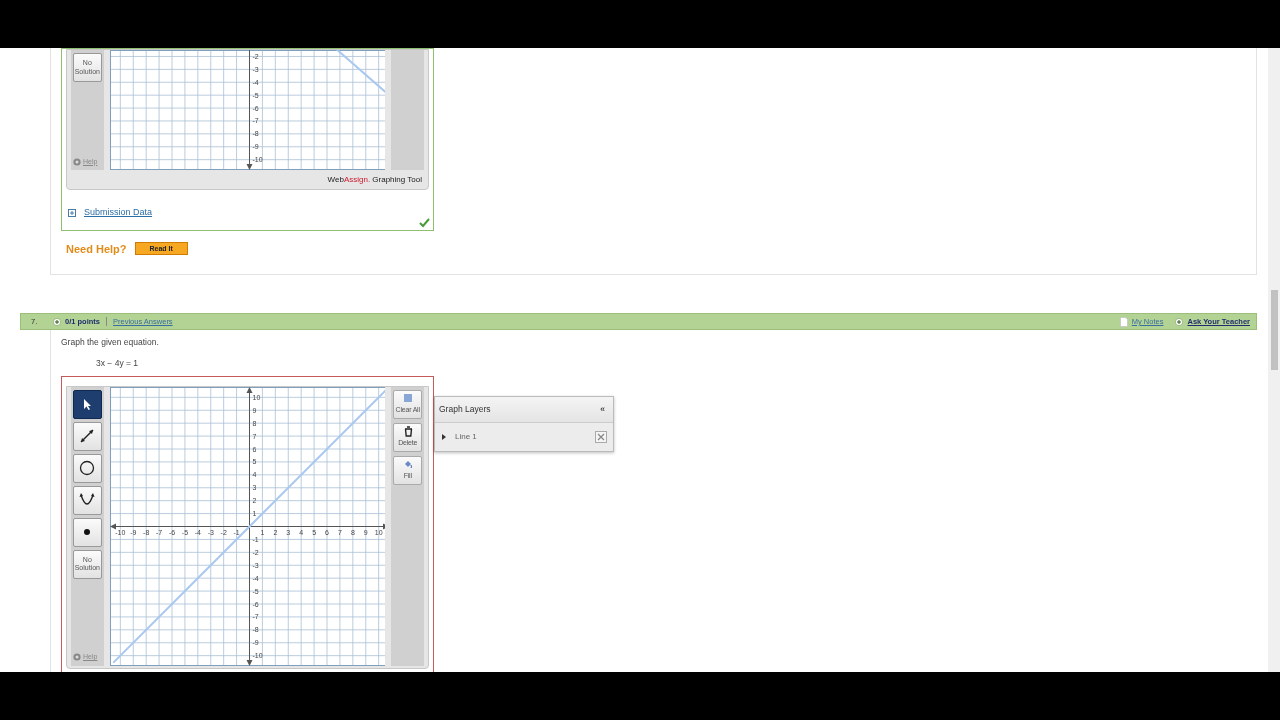 This screenshot has height=720, width=1280. I want to click on delete-layer-button, so click(601, 436).